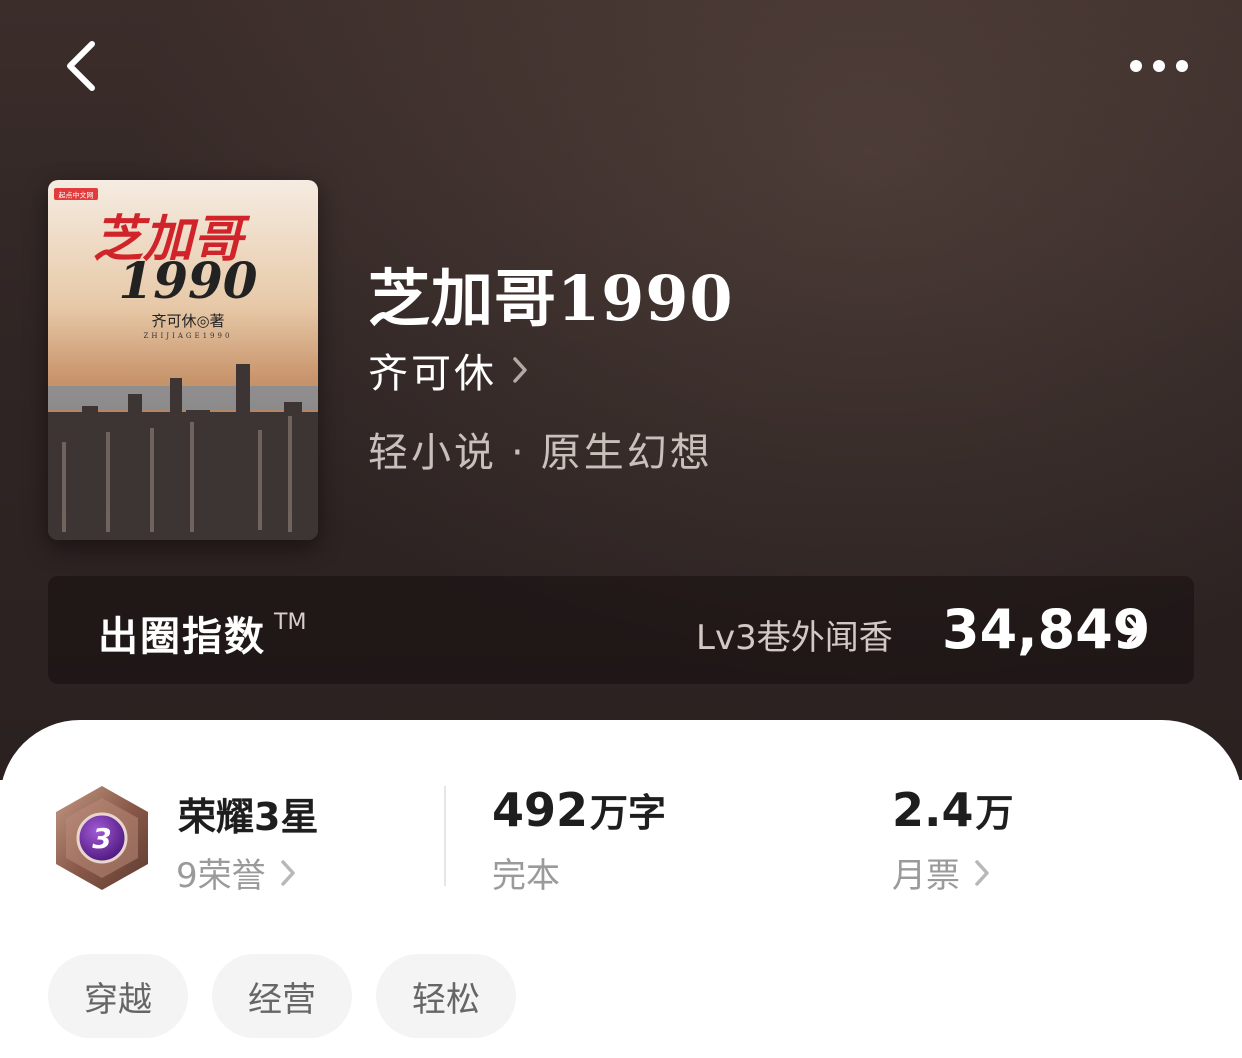  Describe the element at coordinates (182, 637) in the screenshot. I see `index-label: 出圈指数` at that location.